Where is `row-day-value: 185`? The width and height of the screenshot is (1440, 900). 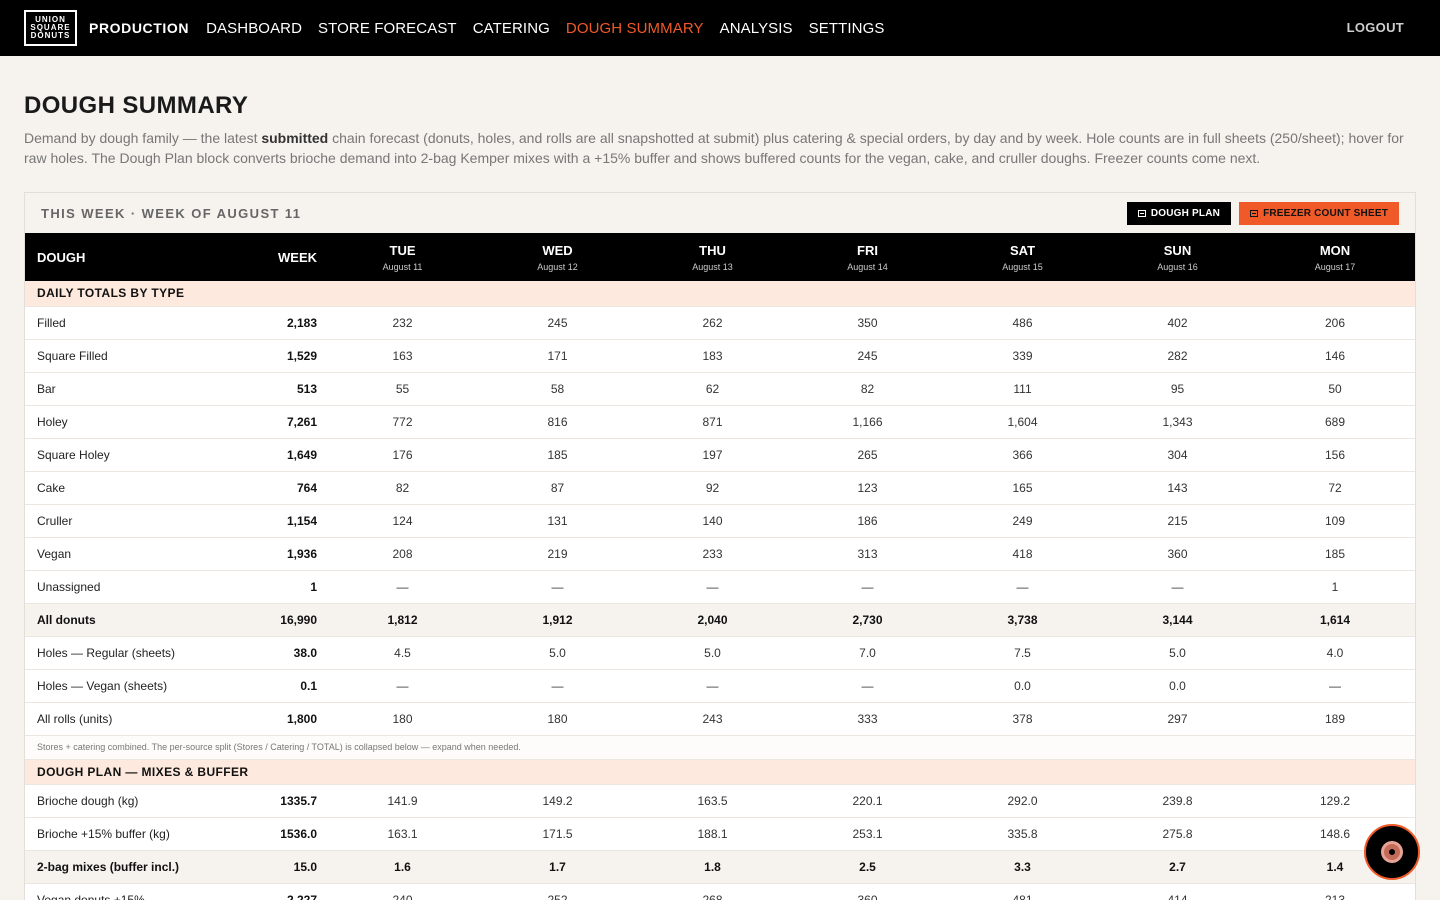
row-day-value: 185 is located at coordinates (557, 455).